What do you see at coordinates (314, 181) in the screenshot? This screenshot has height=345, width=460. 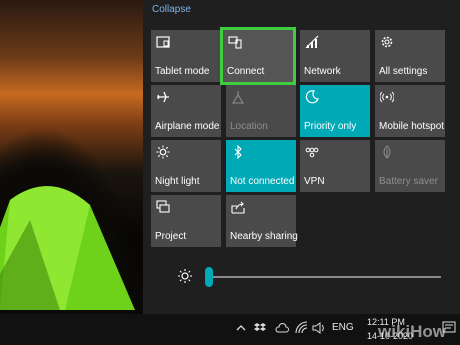 I see `tile-label: VPN` at bounding box center [314, 181].